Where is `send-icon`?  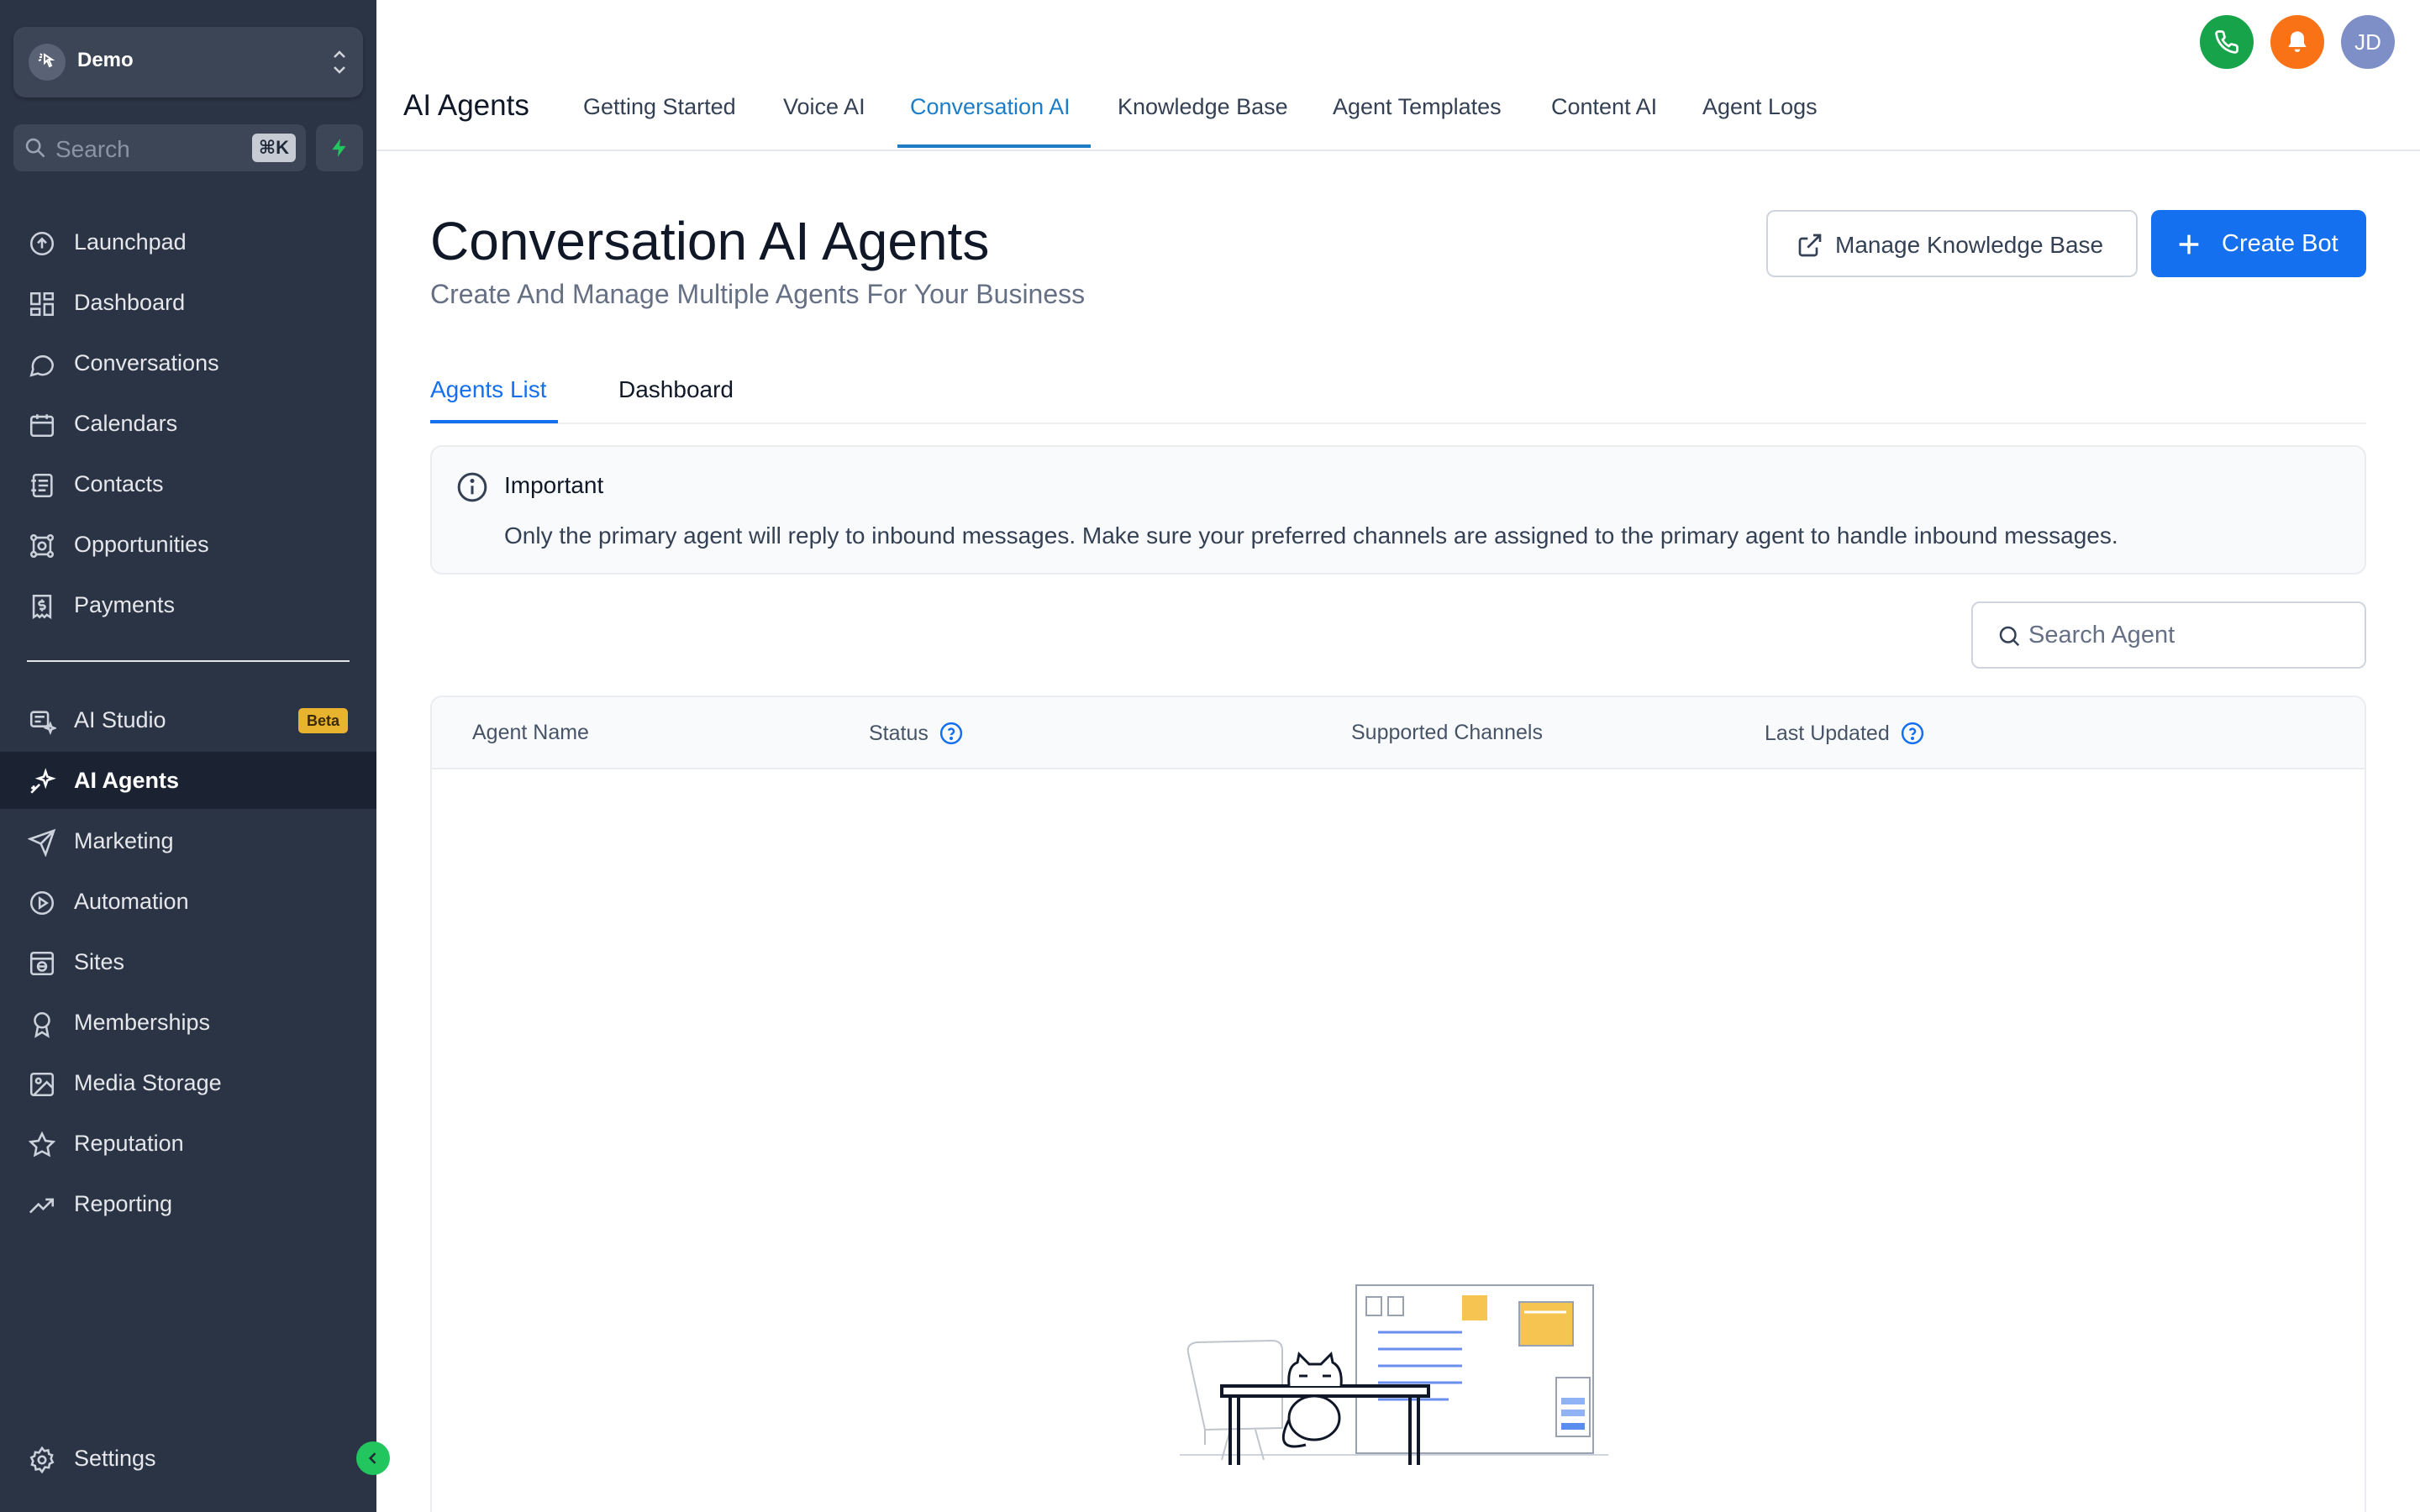 send-icon is located at coordinates (42, 842).